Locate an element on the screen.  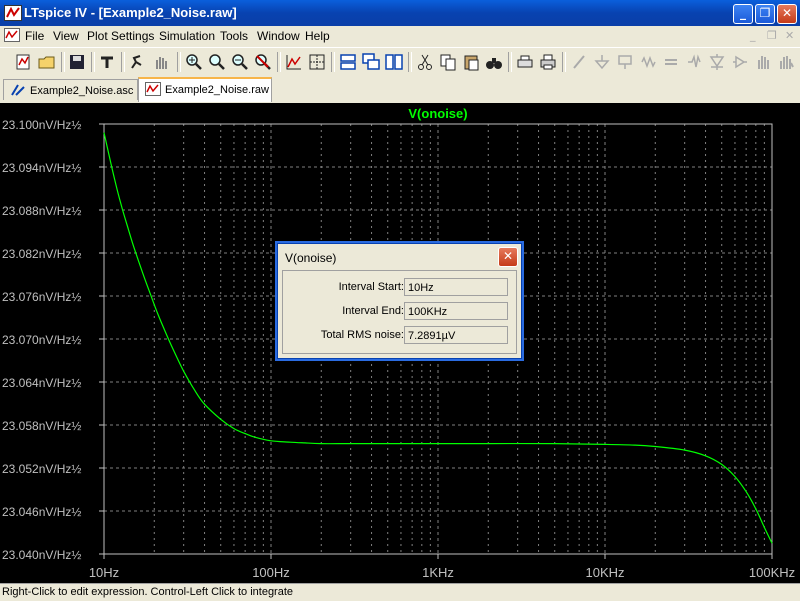
run-icon is located at coordinates (137, 62).